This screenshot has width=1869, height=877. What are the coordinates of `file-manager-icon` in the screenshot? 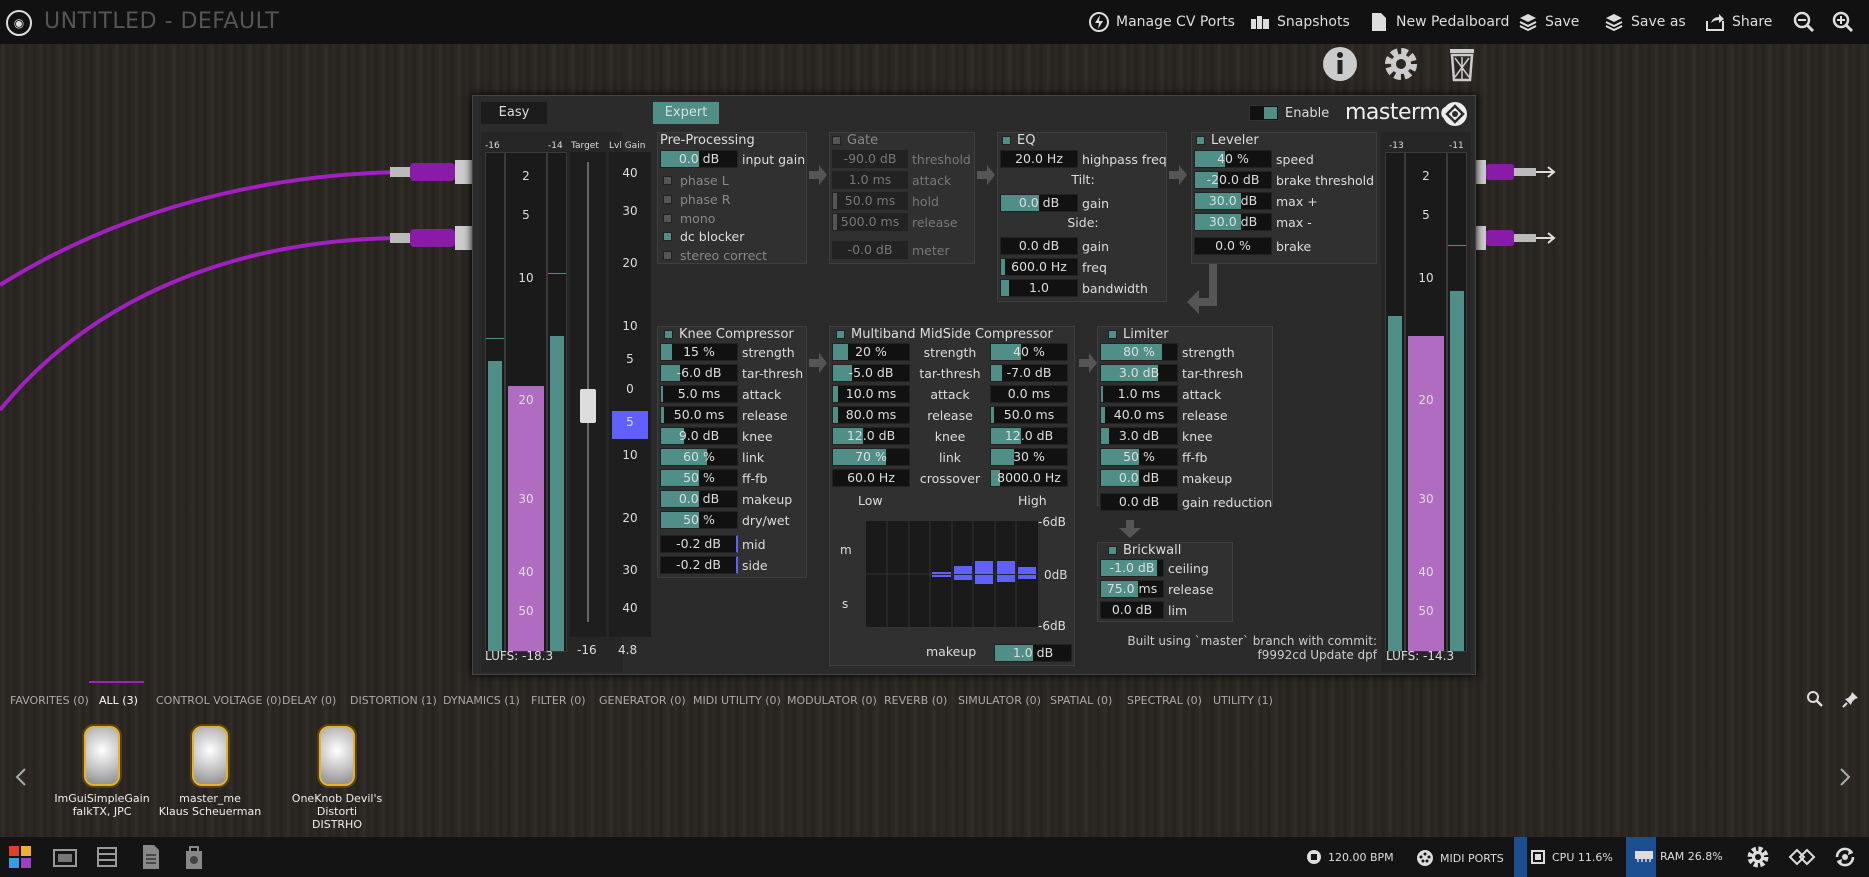 It's located at (151, 857).